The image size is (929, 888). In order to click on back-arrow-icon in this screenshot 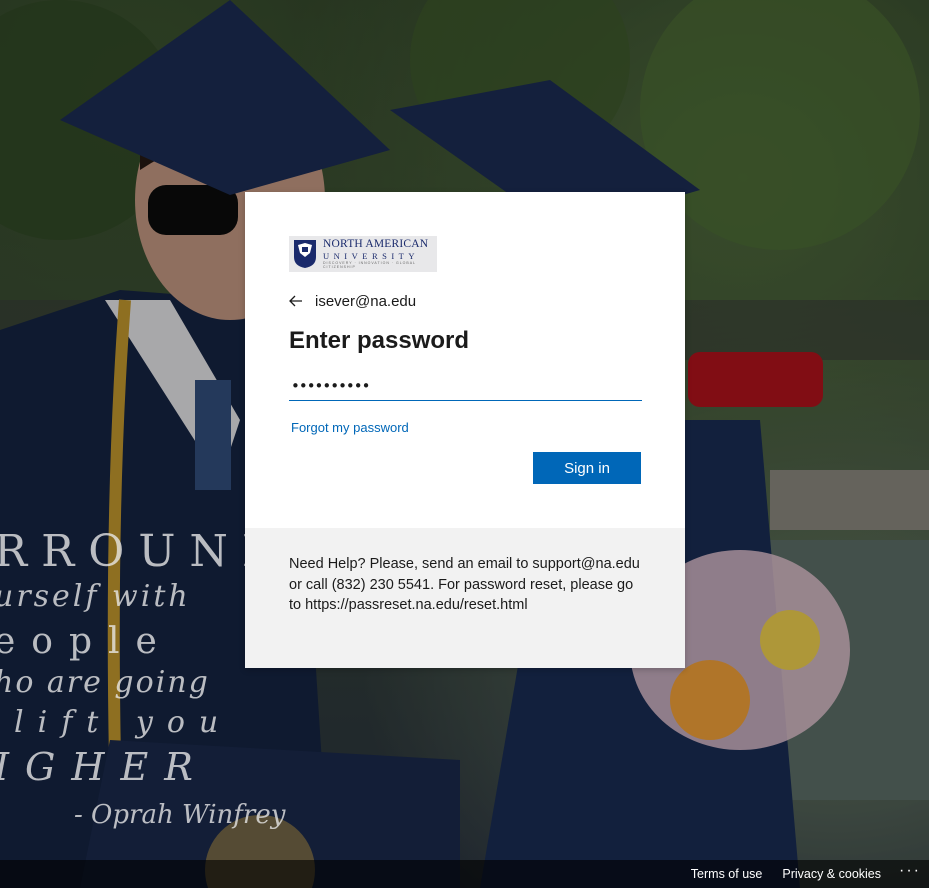, I will do `click(298, 301)`.